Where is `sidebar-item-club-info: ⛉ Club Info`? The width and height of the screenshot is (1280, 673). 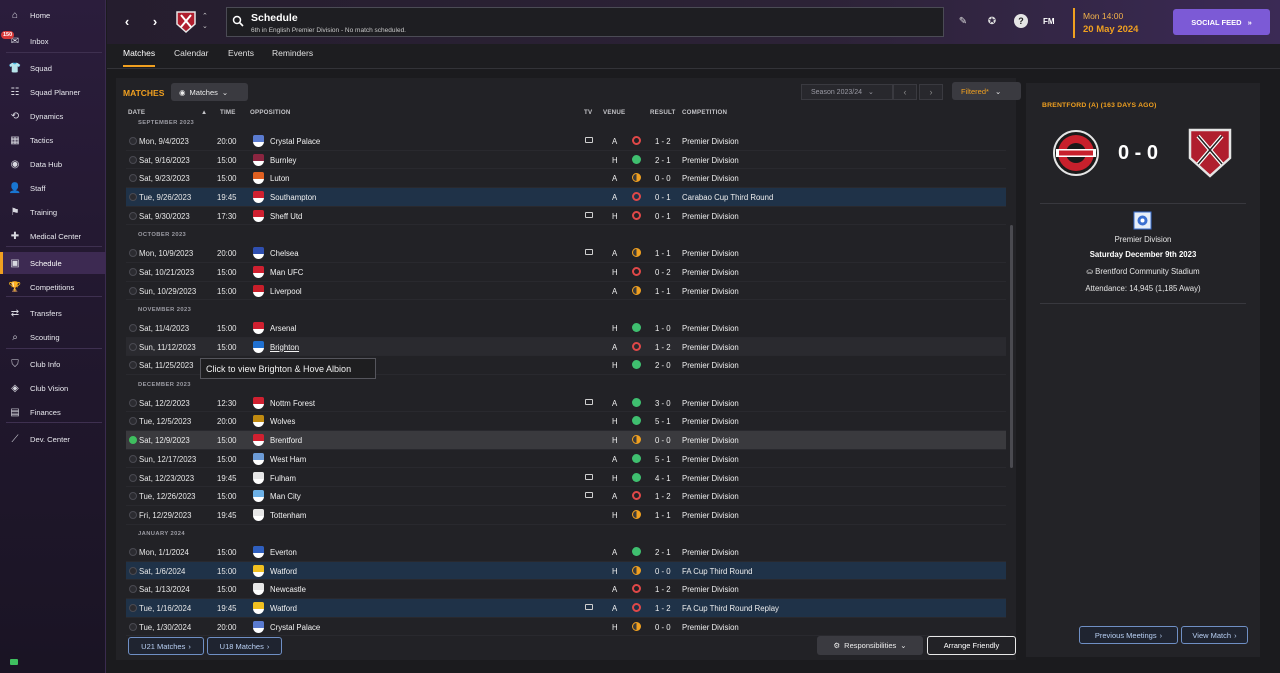
sidebar-item-club-info: ⛉ Club Info is located at coordinates (53, 364).